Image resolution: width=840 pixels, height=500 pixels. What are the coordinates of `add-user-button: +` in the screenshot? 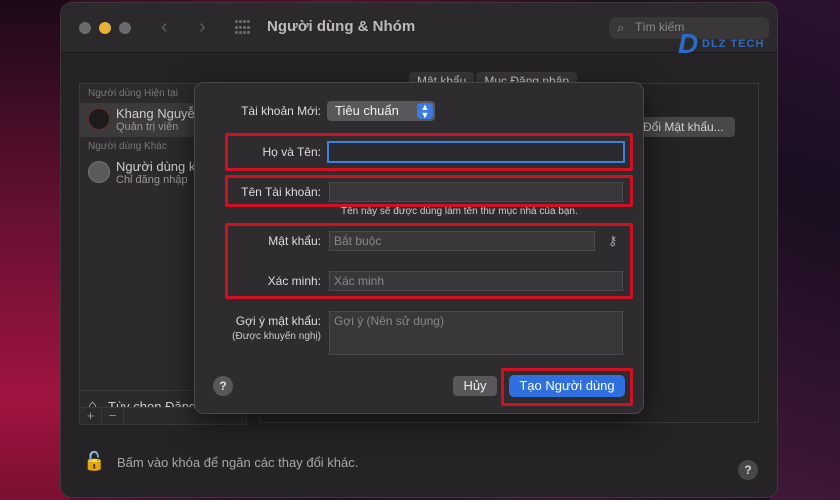 It's located at (91, 416).